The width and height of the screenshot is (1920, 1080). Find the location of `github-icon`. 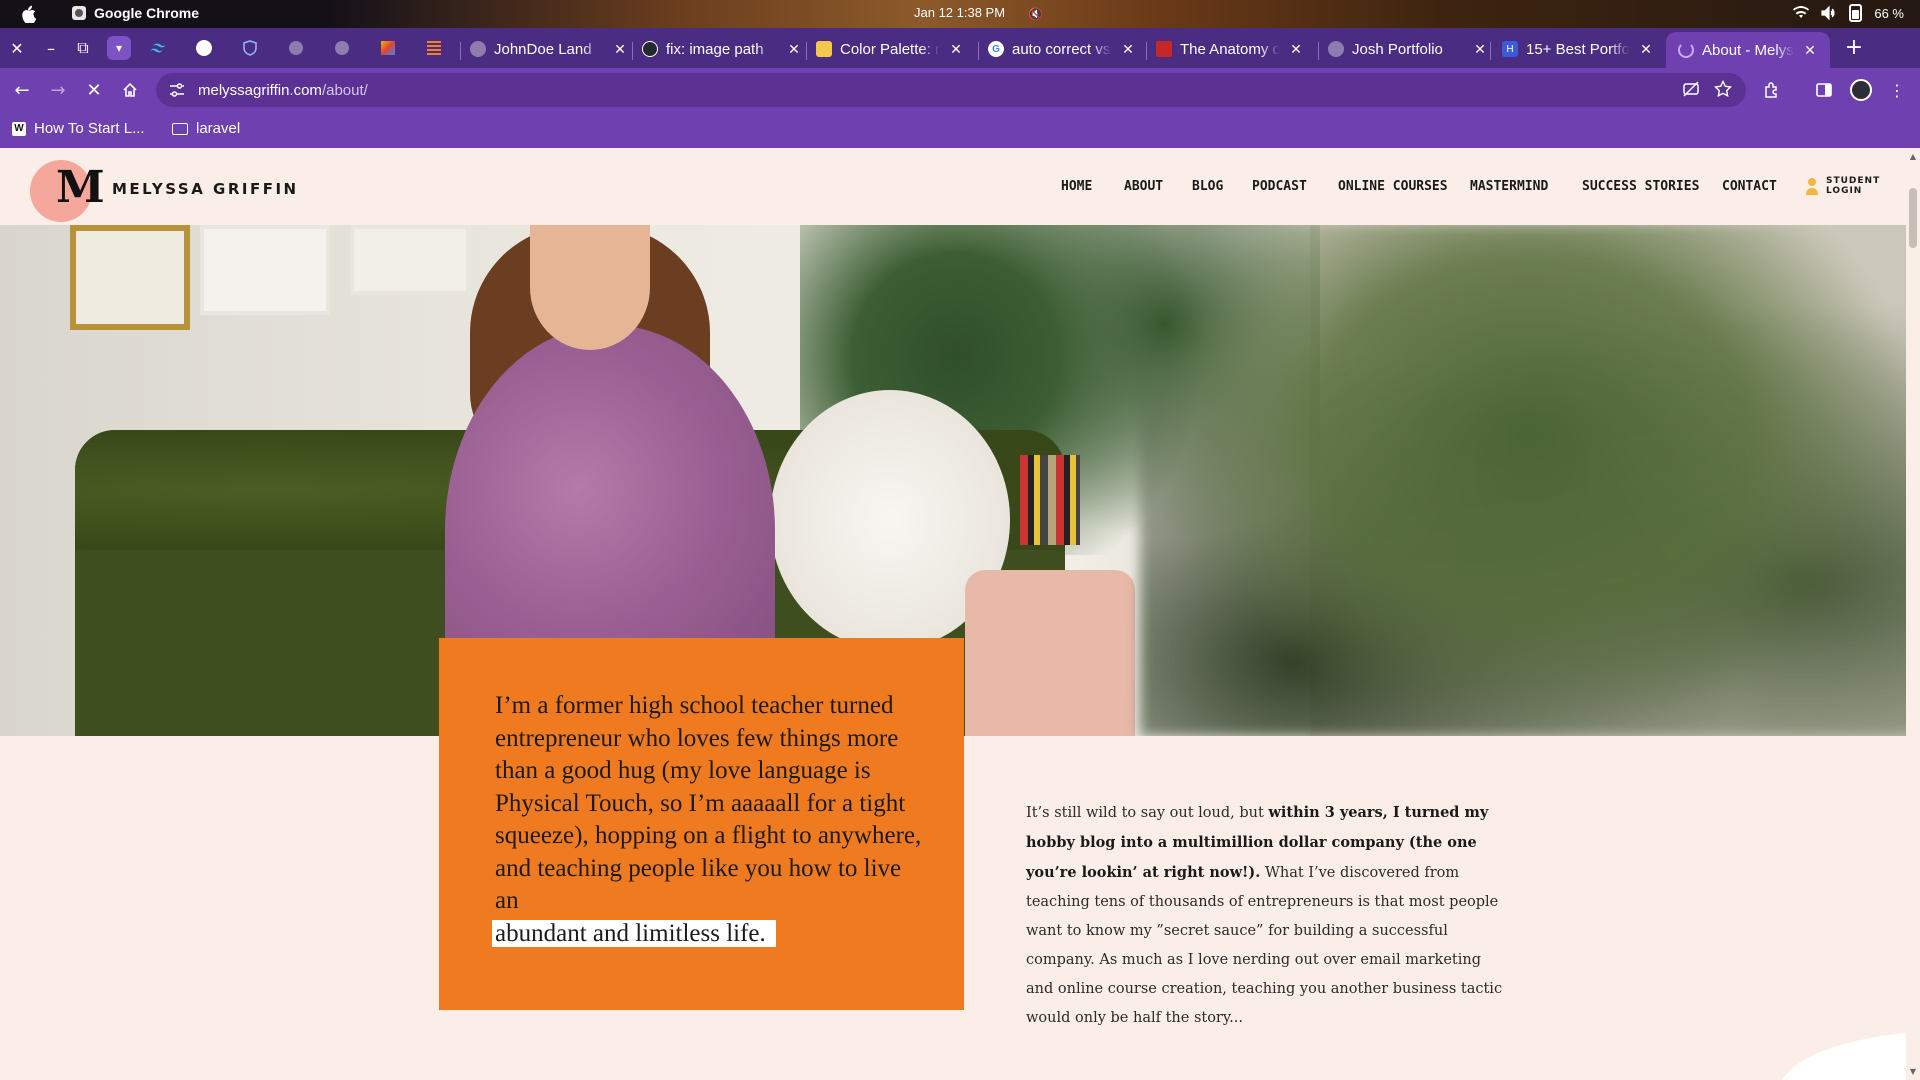

github-icon is located at coordinates (650, 49).